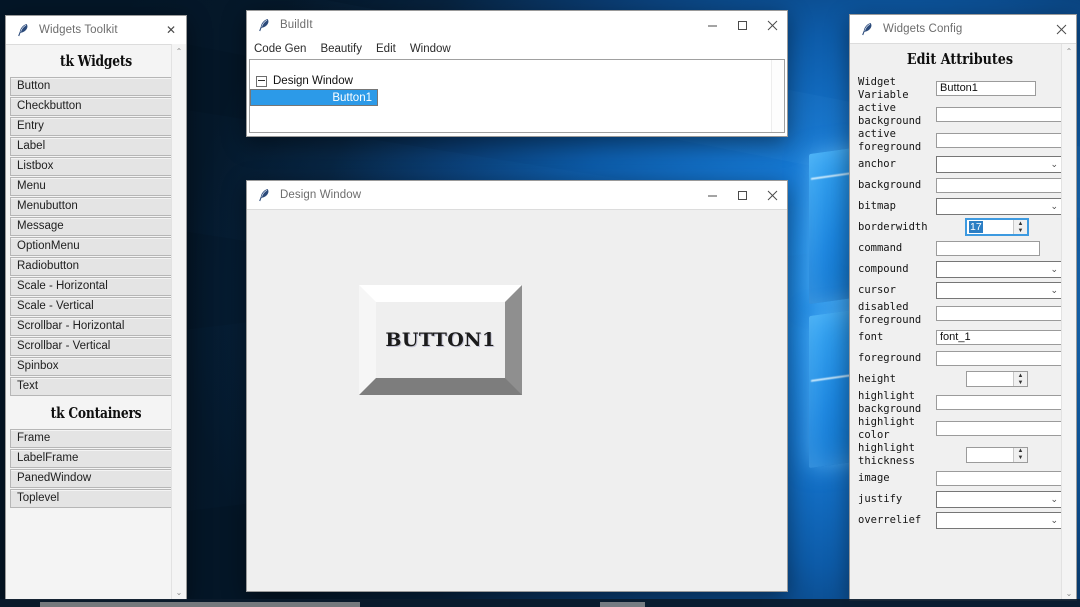 This screenshot has height=607, width=1080. What do you see at coordinates (517, 48) in the screenshot?
I see `buildit-menubar: Code Gen Beautify Edit Window` at bounding box center [517, 48].